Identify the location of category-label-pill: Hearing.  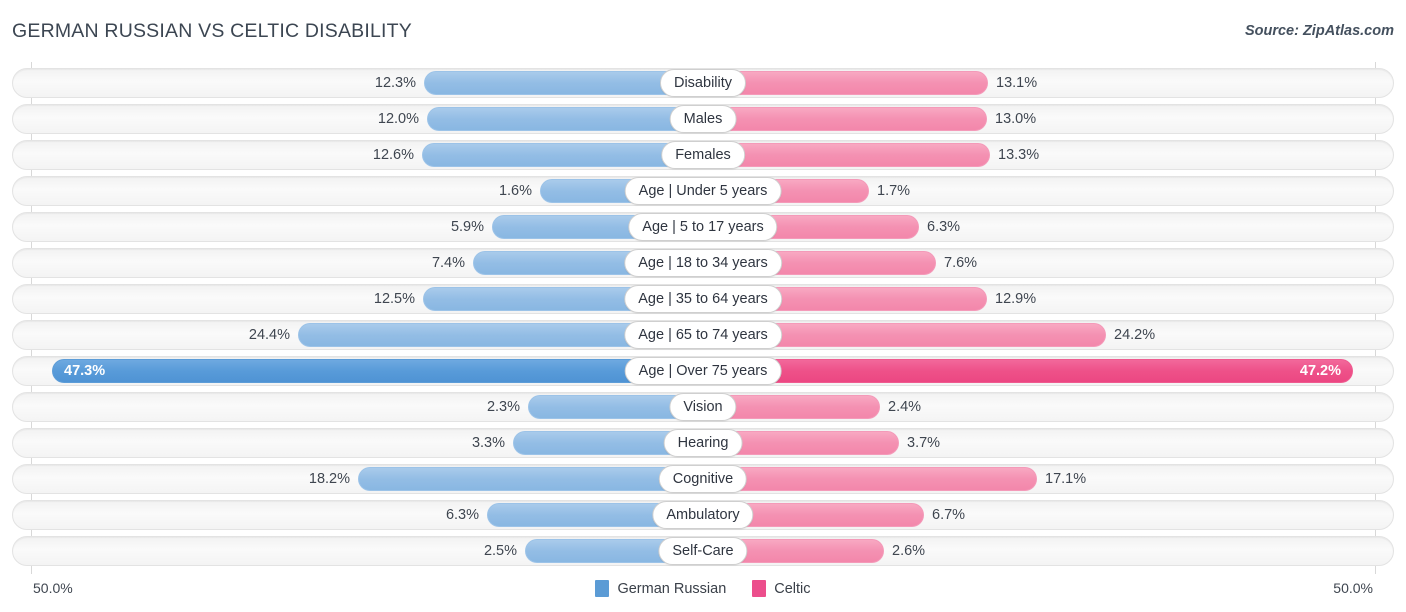
(703, 443).